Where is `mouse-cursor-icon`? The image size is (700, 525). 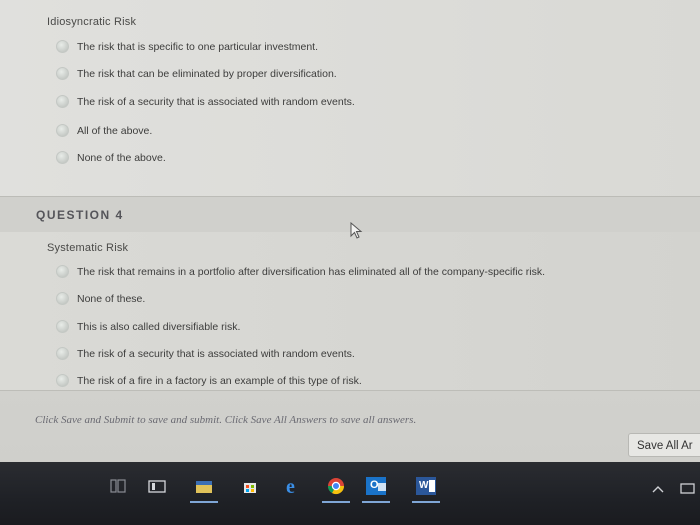 mouse-cursor-icon is located at coordinates (356, 230).